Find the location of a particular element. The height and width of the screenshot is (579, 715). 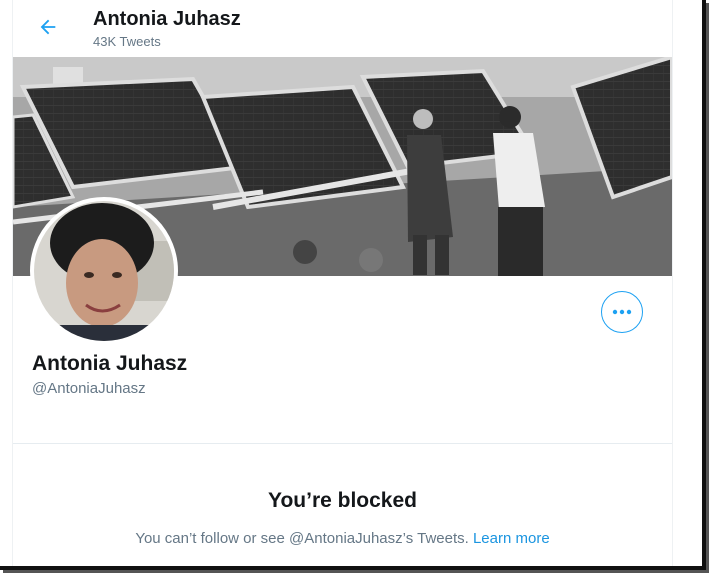

more-horizontal-icon is located at coordinates (622, 312).